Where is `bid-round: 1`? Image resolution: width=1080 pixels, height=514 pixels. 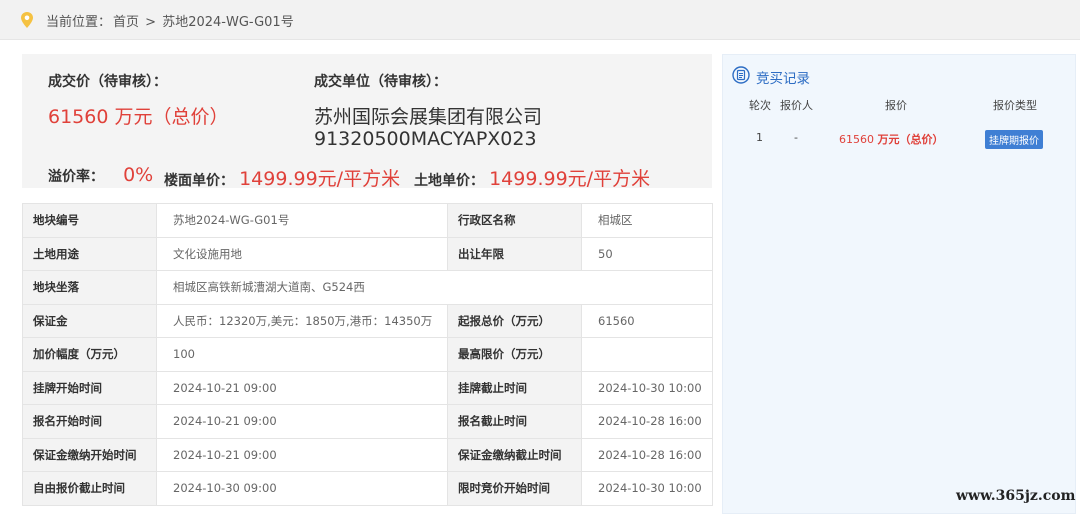
bid-round: 1 is located at coordinates (759, 137).